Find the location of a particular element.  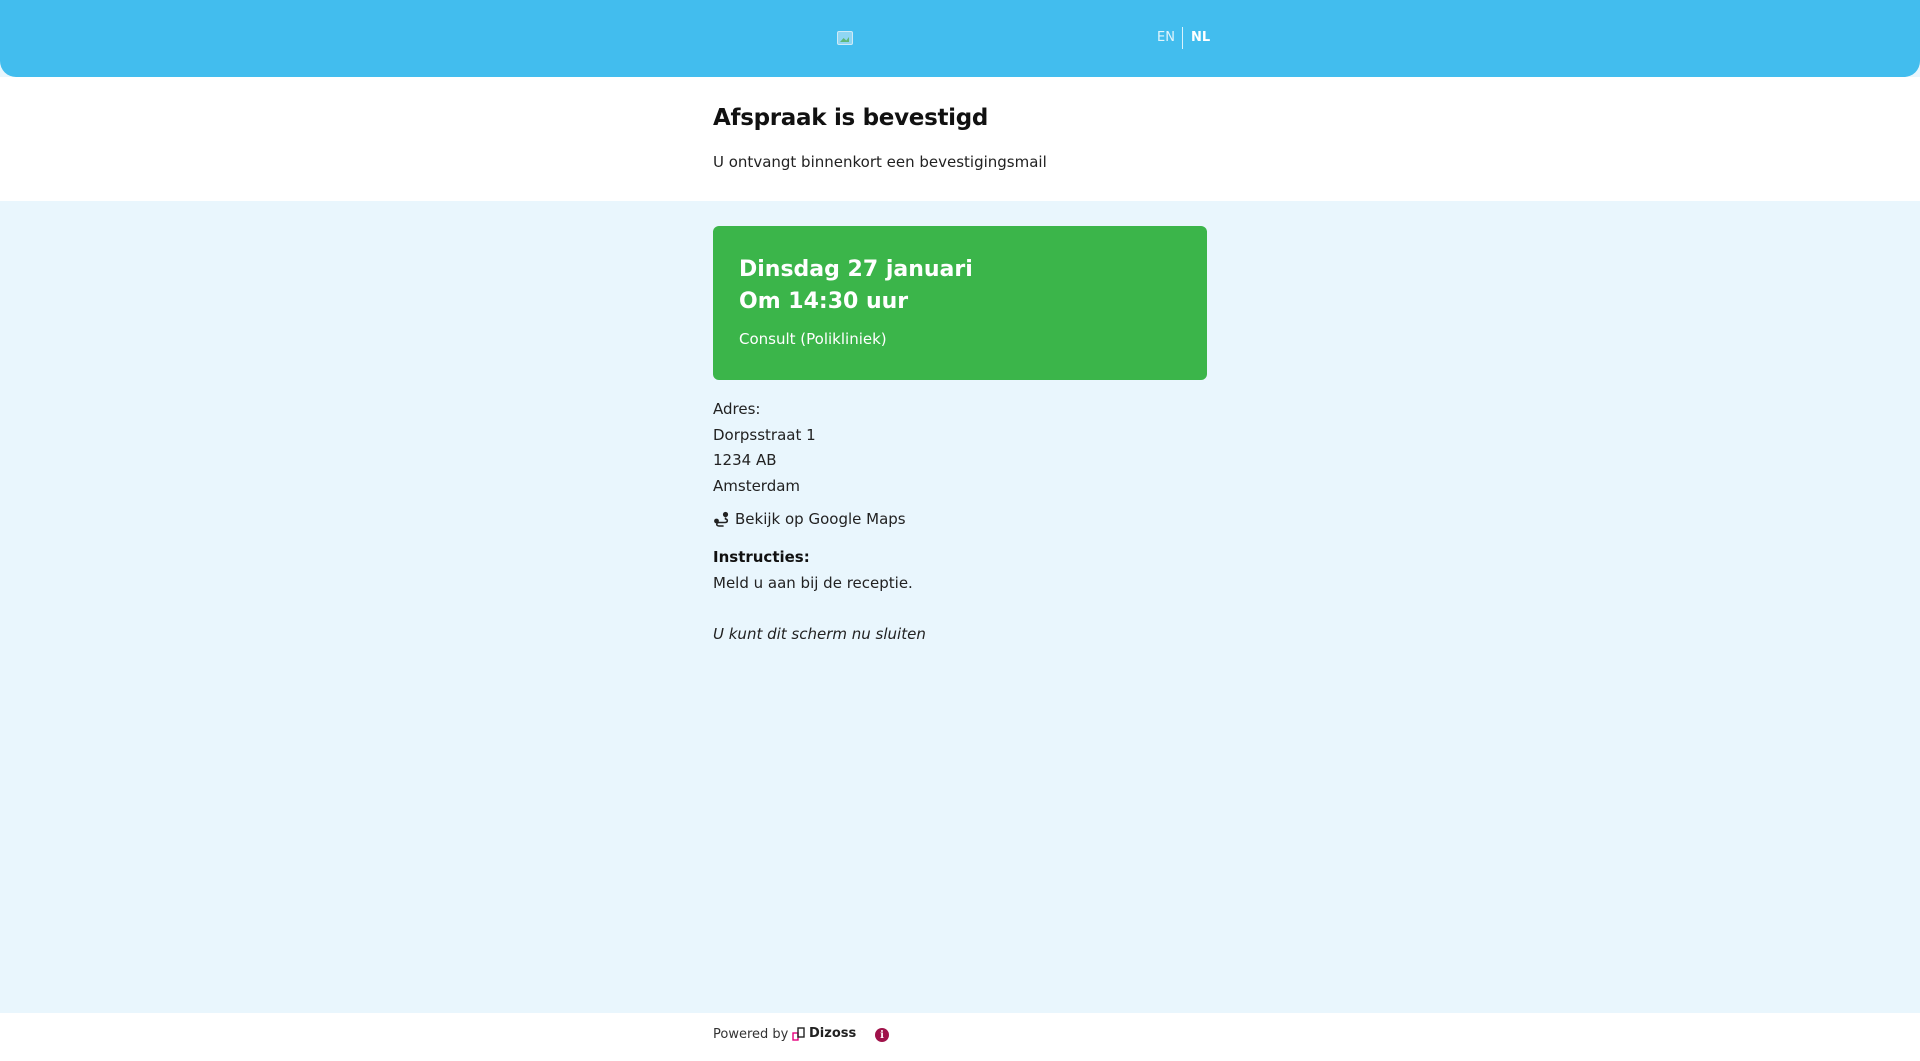

top-header: EN NL is located at coordinates (960, 38).